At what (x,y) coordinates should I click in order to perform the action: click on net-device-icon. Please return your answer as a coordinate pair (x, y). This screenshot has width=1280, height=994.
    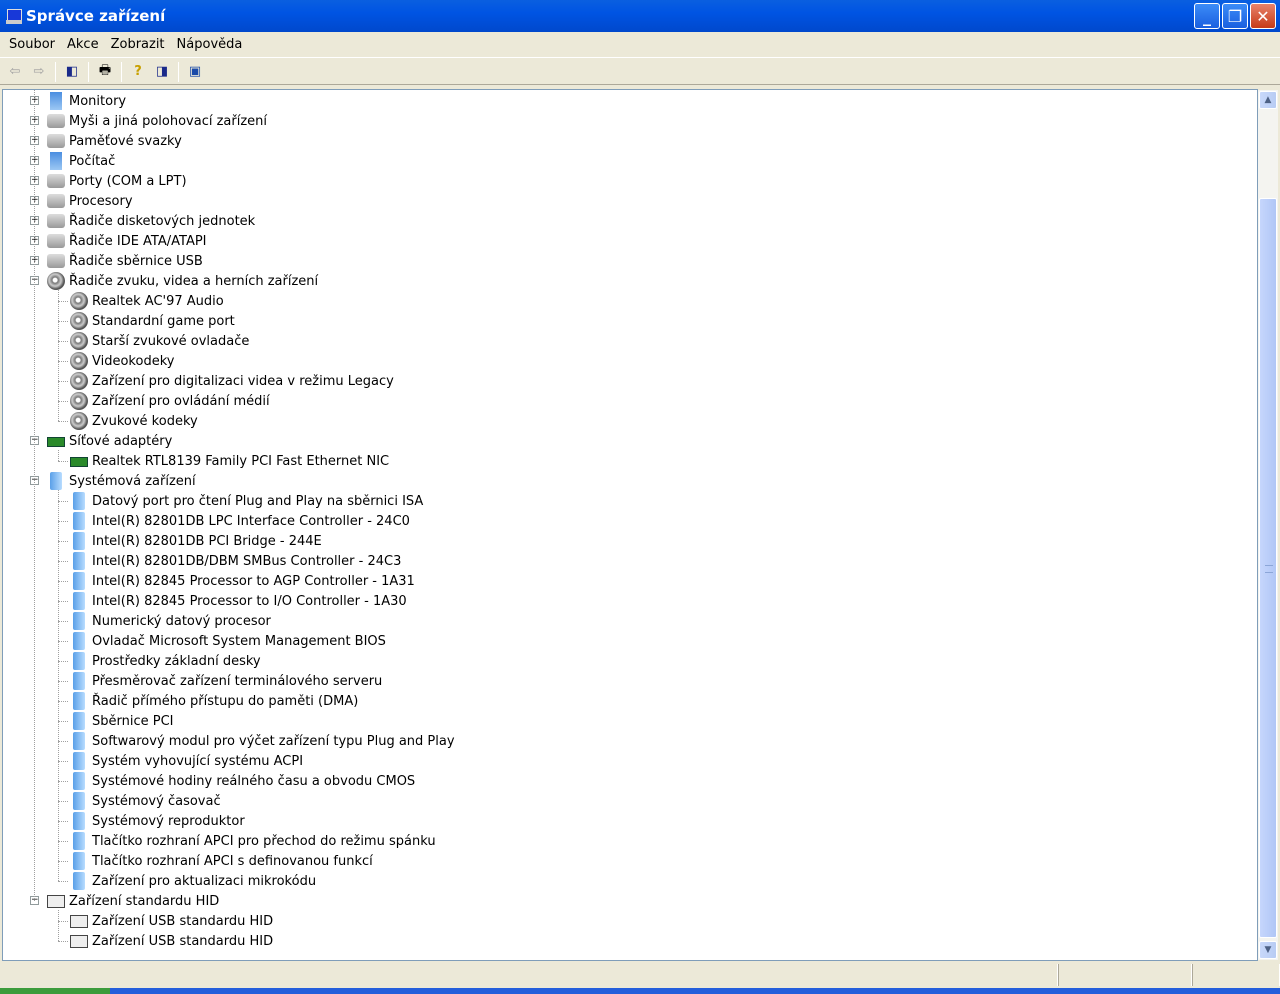
    Looking at the image, I should click on (79, 462).